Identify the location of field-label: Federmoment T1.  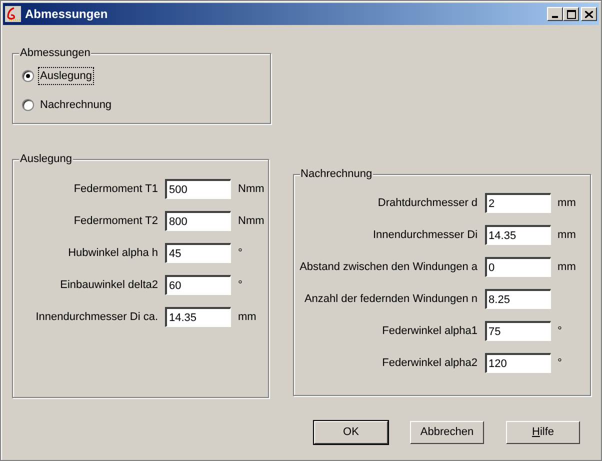
(115, 189).